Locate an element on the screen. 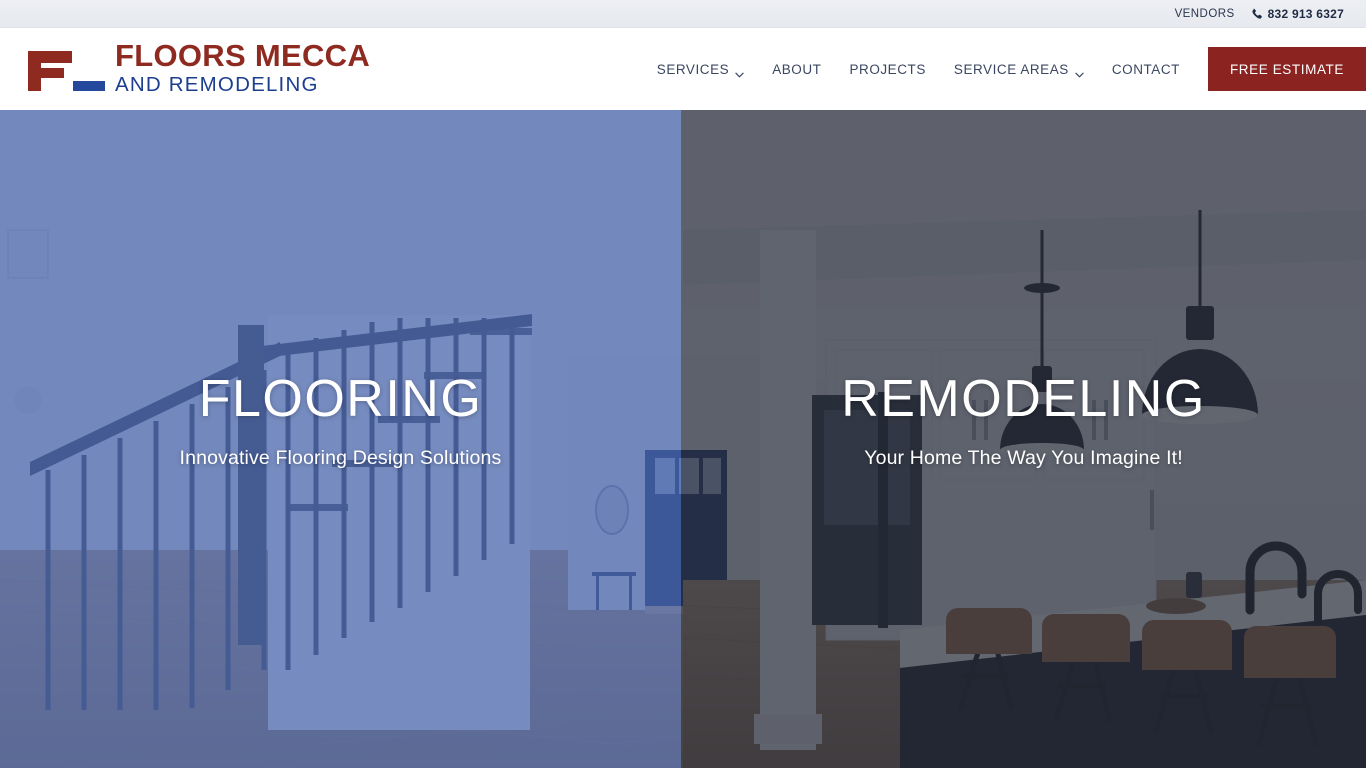 Image resolution: width=1366 pixels, height=768 pixels. nav-item-projects: PROJECTS is located at coordinates (887, 69).